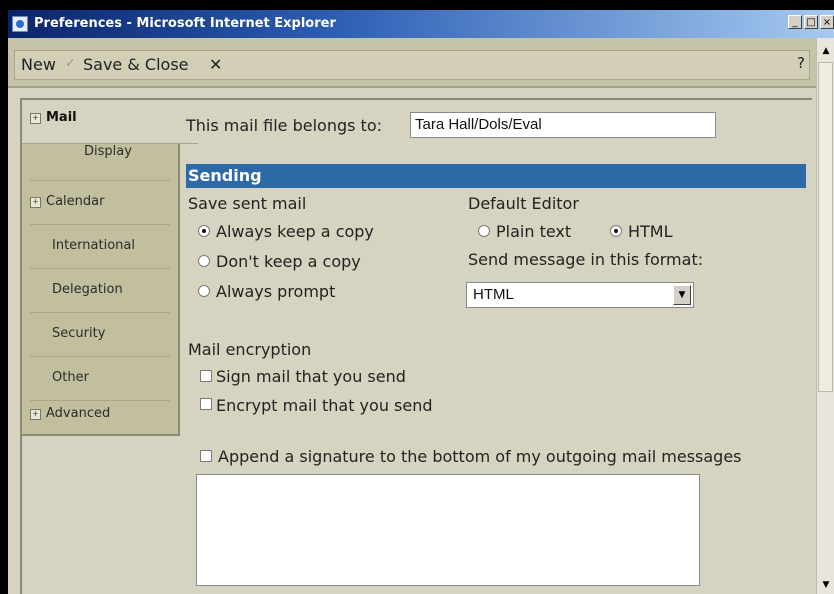 This screenshot has height=594, width=834. Describe the element at coordinates (78, 413) in the screenshot. I see `nav-advanced-label: Advanced` at that location.